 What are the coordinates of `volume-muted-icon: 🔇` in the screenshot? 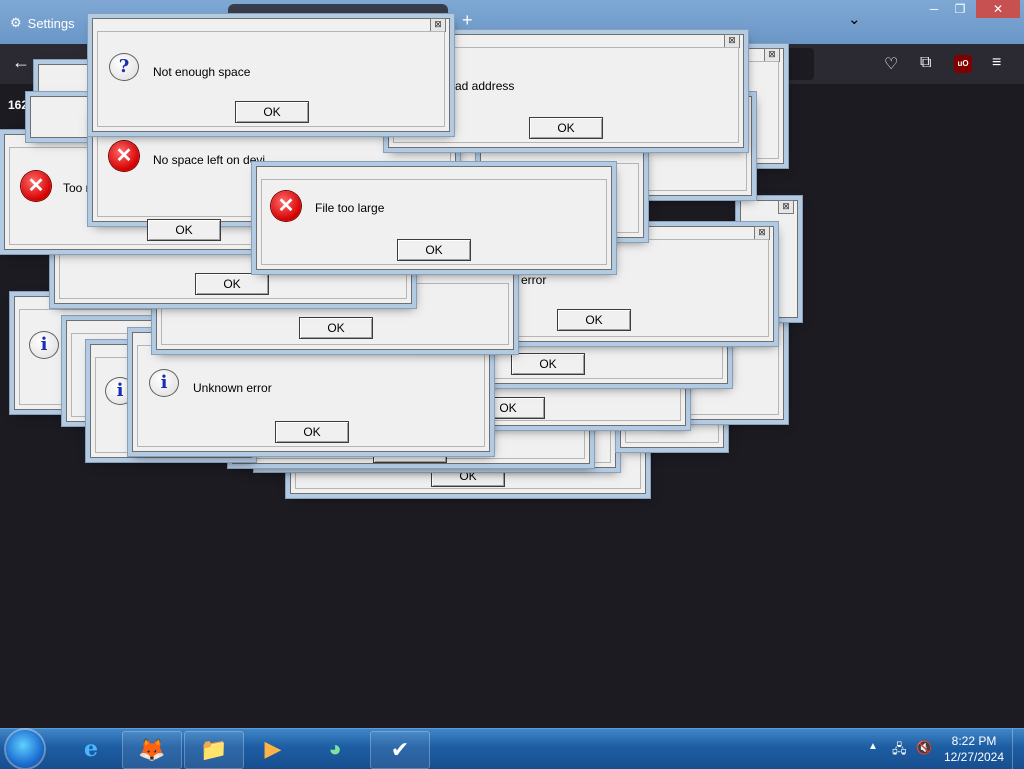 It's located at (924, 748).